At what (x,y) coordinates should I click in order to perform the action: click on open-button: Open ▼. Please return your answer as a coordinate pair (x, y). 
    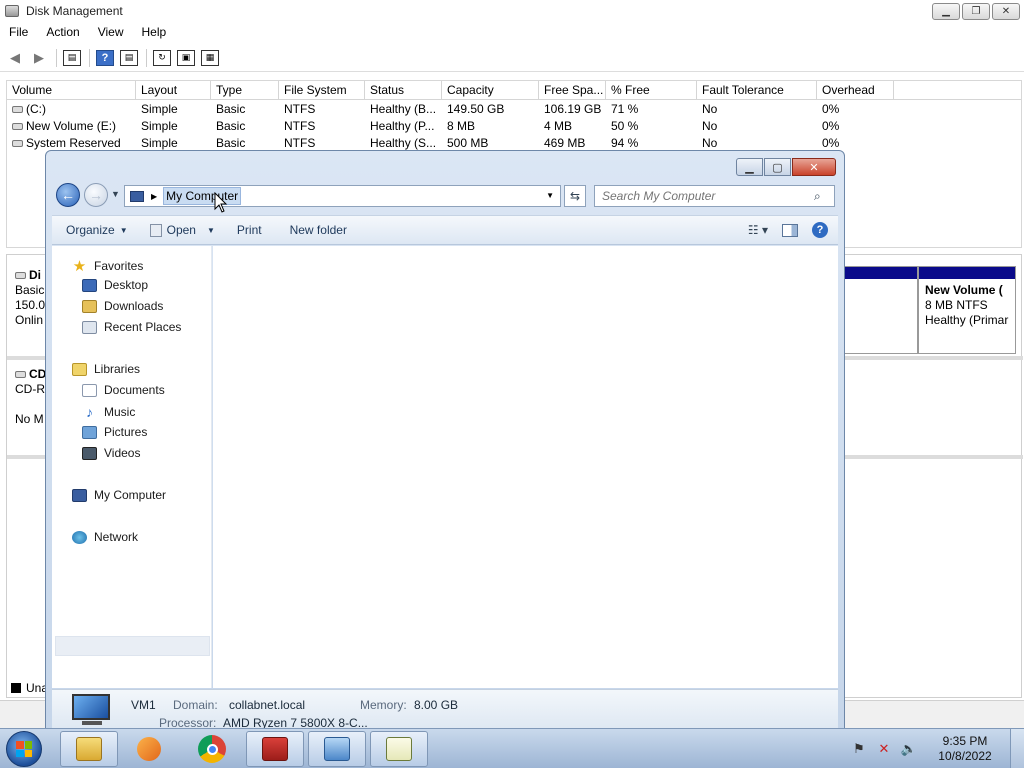
    Looking at the image, I should click on (182, 230).